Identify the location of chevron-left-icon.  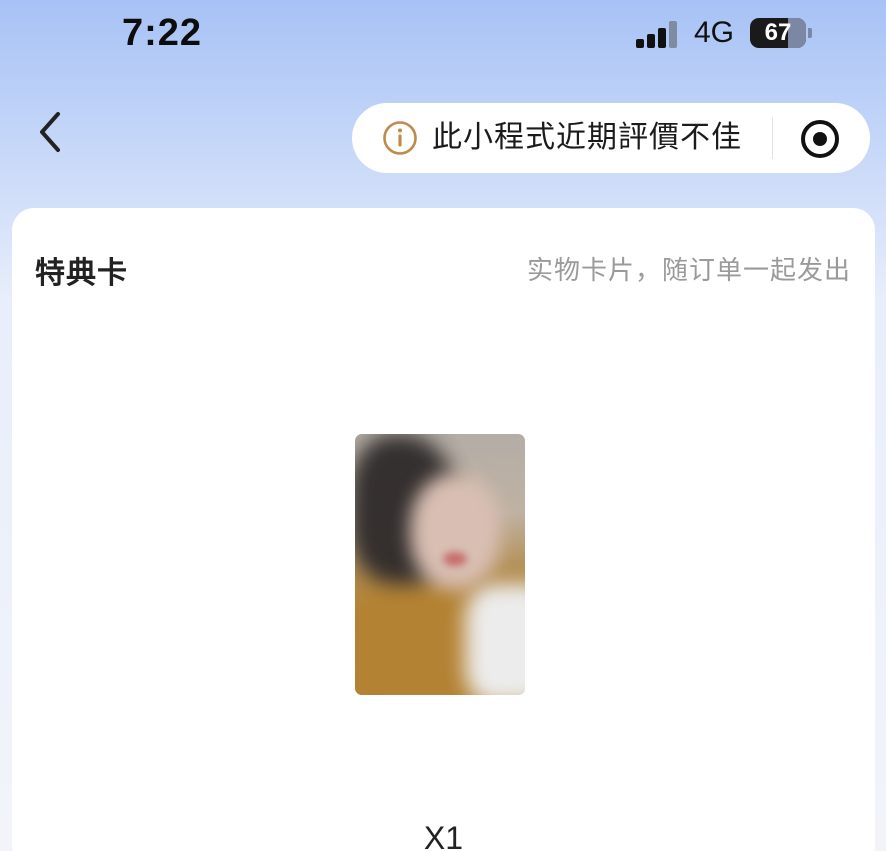
(50, 132).